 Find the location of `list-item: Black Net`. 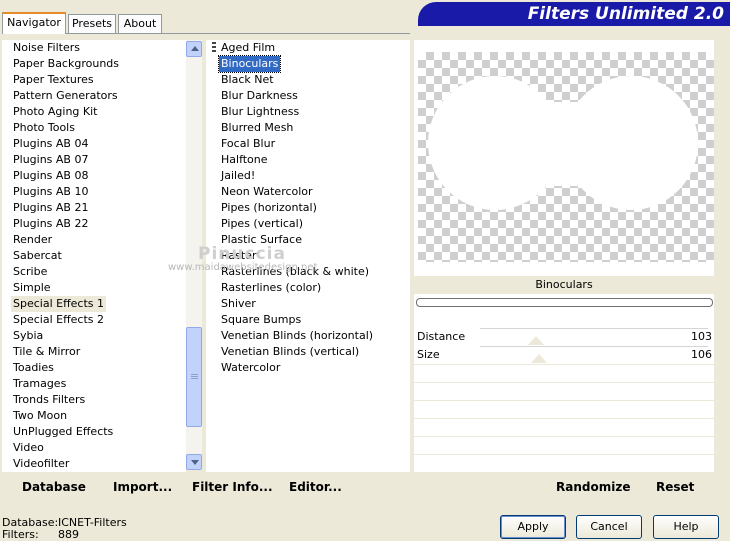

list-item: Black Net is located at coordinates (247, 80).